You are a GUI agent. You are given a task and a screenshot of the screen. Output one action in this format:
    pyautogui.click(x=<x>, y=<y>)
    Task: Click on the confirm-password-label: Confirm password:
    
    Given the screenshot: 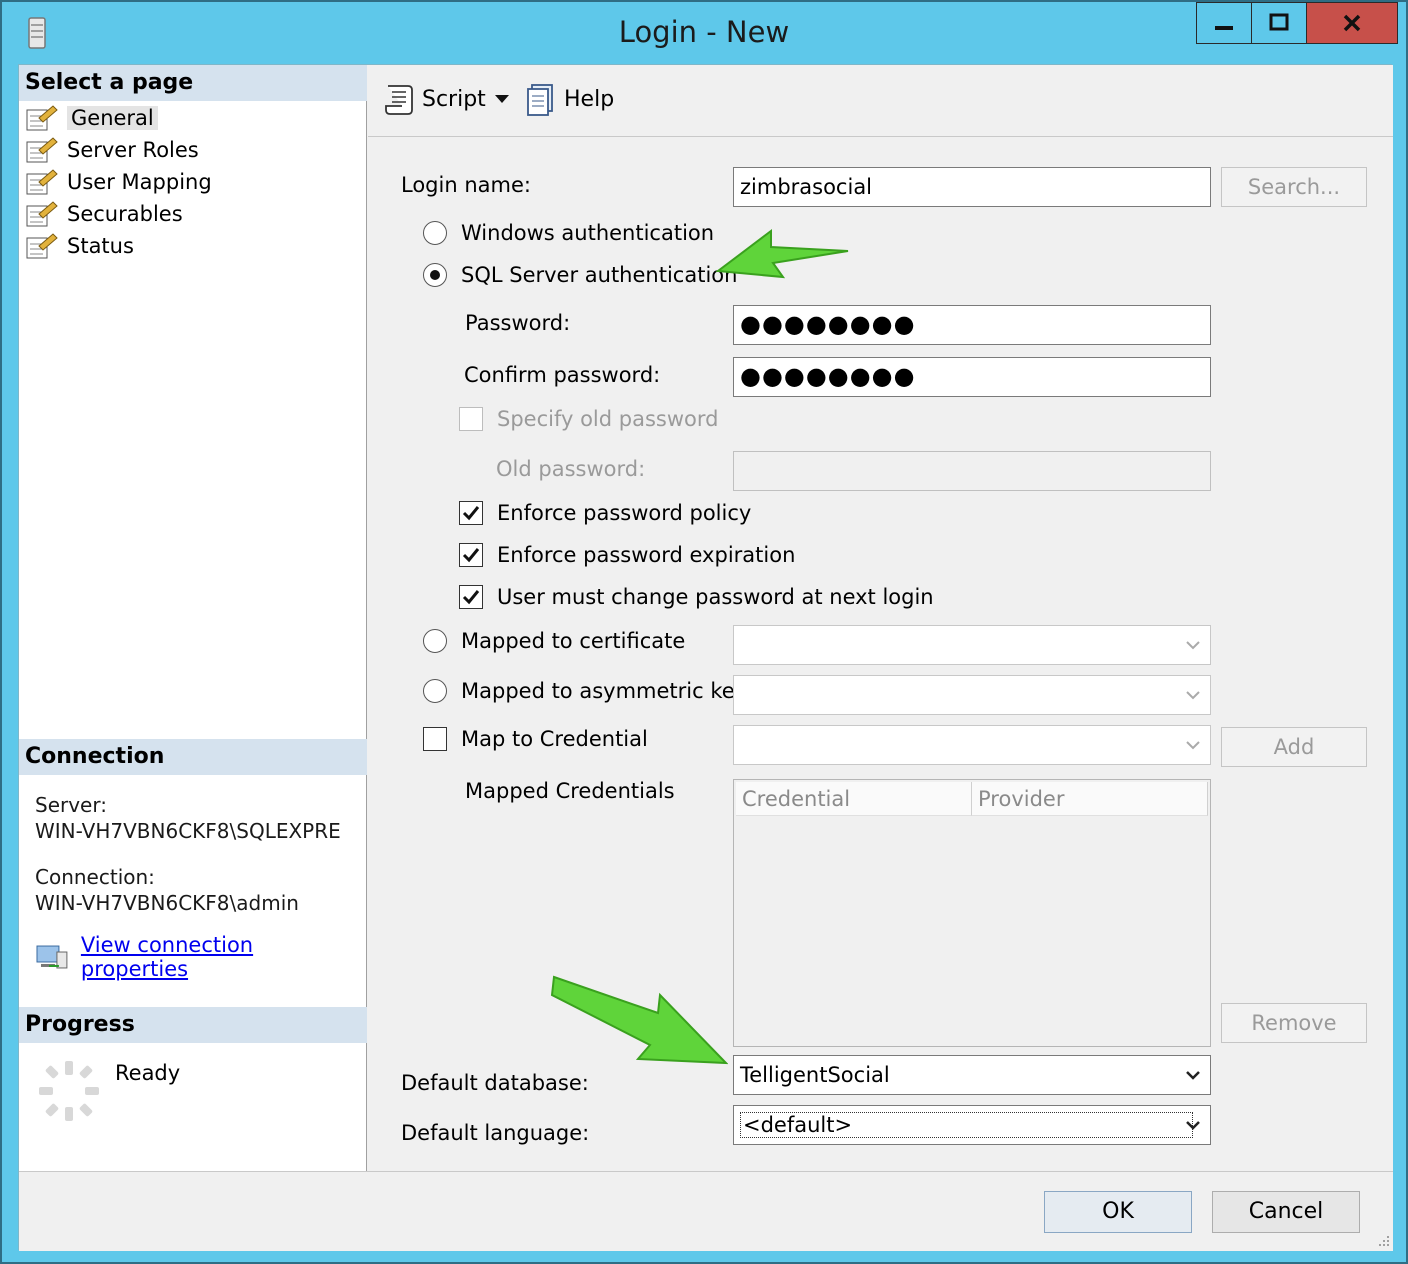 What is the action you would take?
    pyautogui.click(x=562, y=375)
    